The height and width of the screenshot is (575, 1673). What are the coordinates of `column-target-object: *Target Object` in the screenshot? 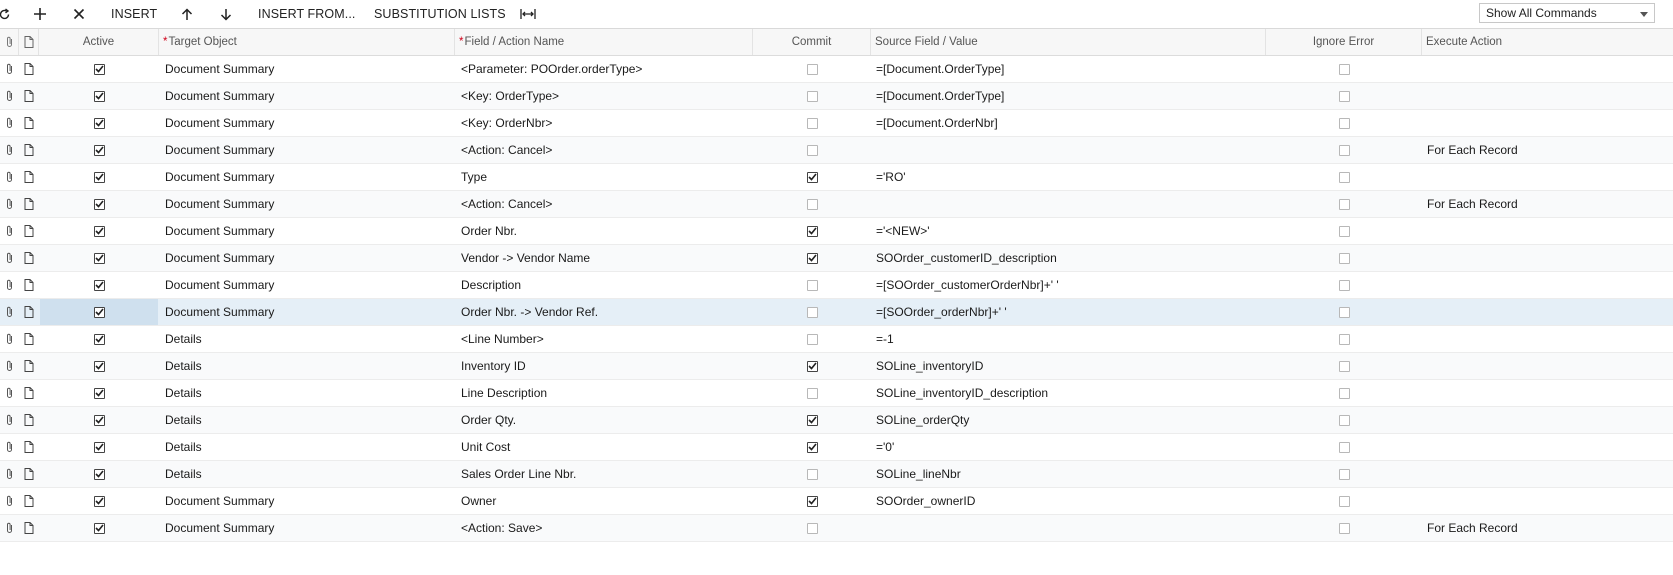 It's located at (307, 42).